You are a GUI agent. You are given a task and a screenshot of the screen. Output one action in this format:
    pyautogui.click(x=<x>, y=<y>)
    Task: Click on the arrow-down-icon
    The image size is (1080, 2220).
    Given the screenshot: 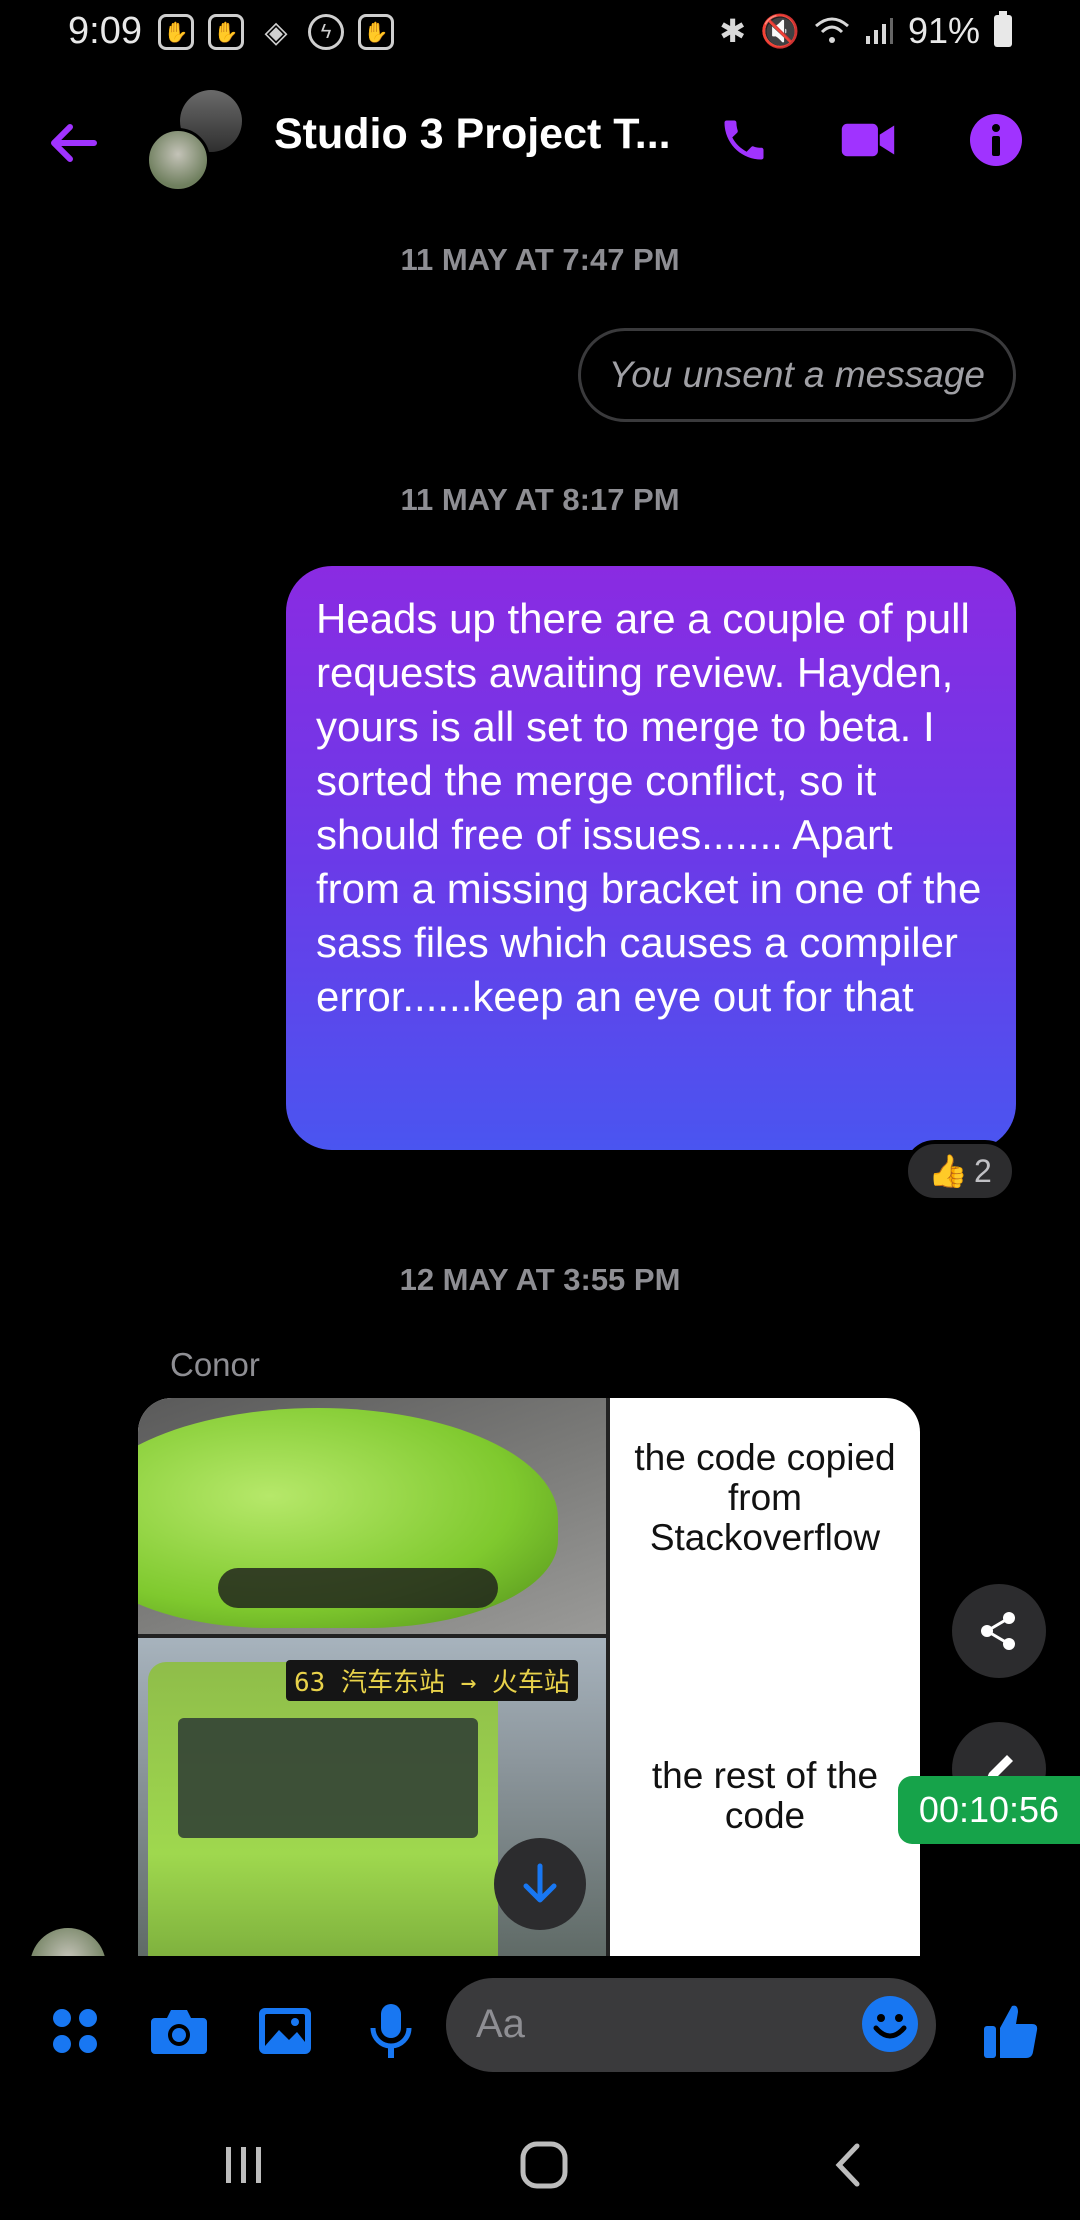 What is the action you would take?
    pyautogui.click(x=540, y=1883)
    